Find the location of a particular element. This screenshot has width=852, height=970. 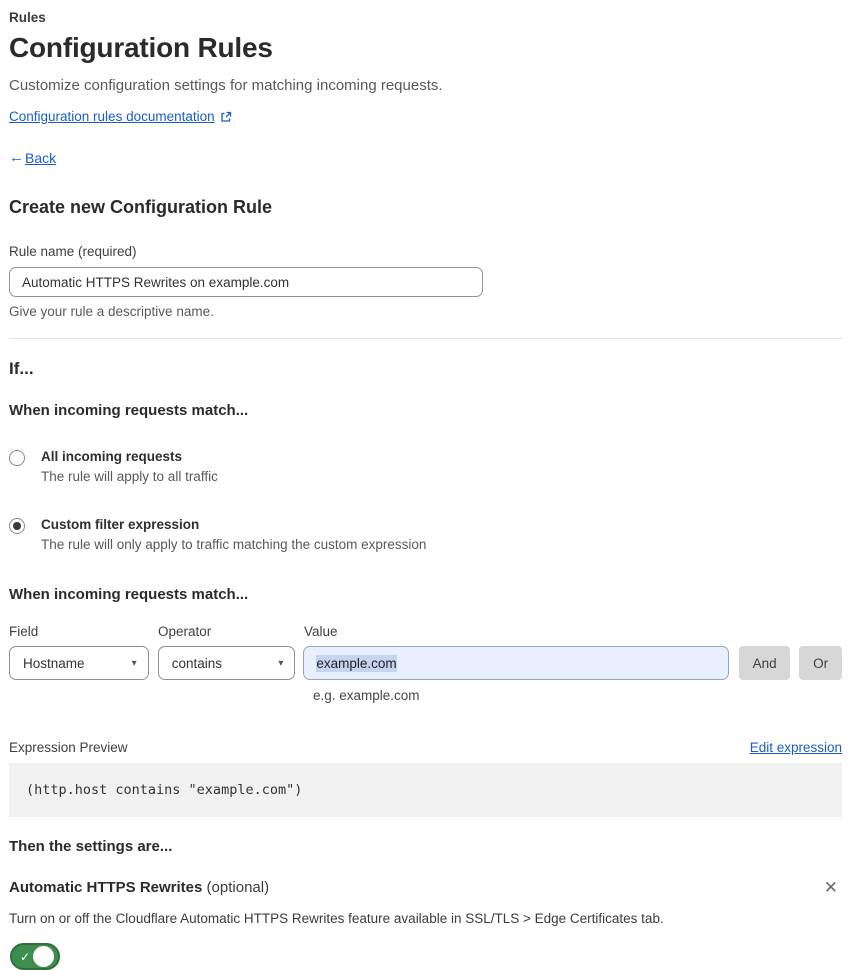

create-rule-title: Create new Configuration Rule is located at coordinates (141, 207).